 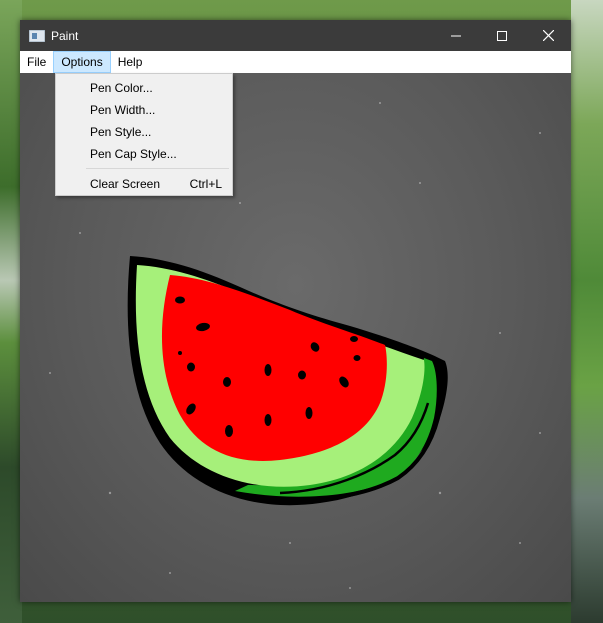 What do you see at coordinates (157, 168) in the screenshot?
I see `menu-separator` at bounding box center [157, 168].